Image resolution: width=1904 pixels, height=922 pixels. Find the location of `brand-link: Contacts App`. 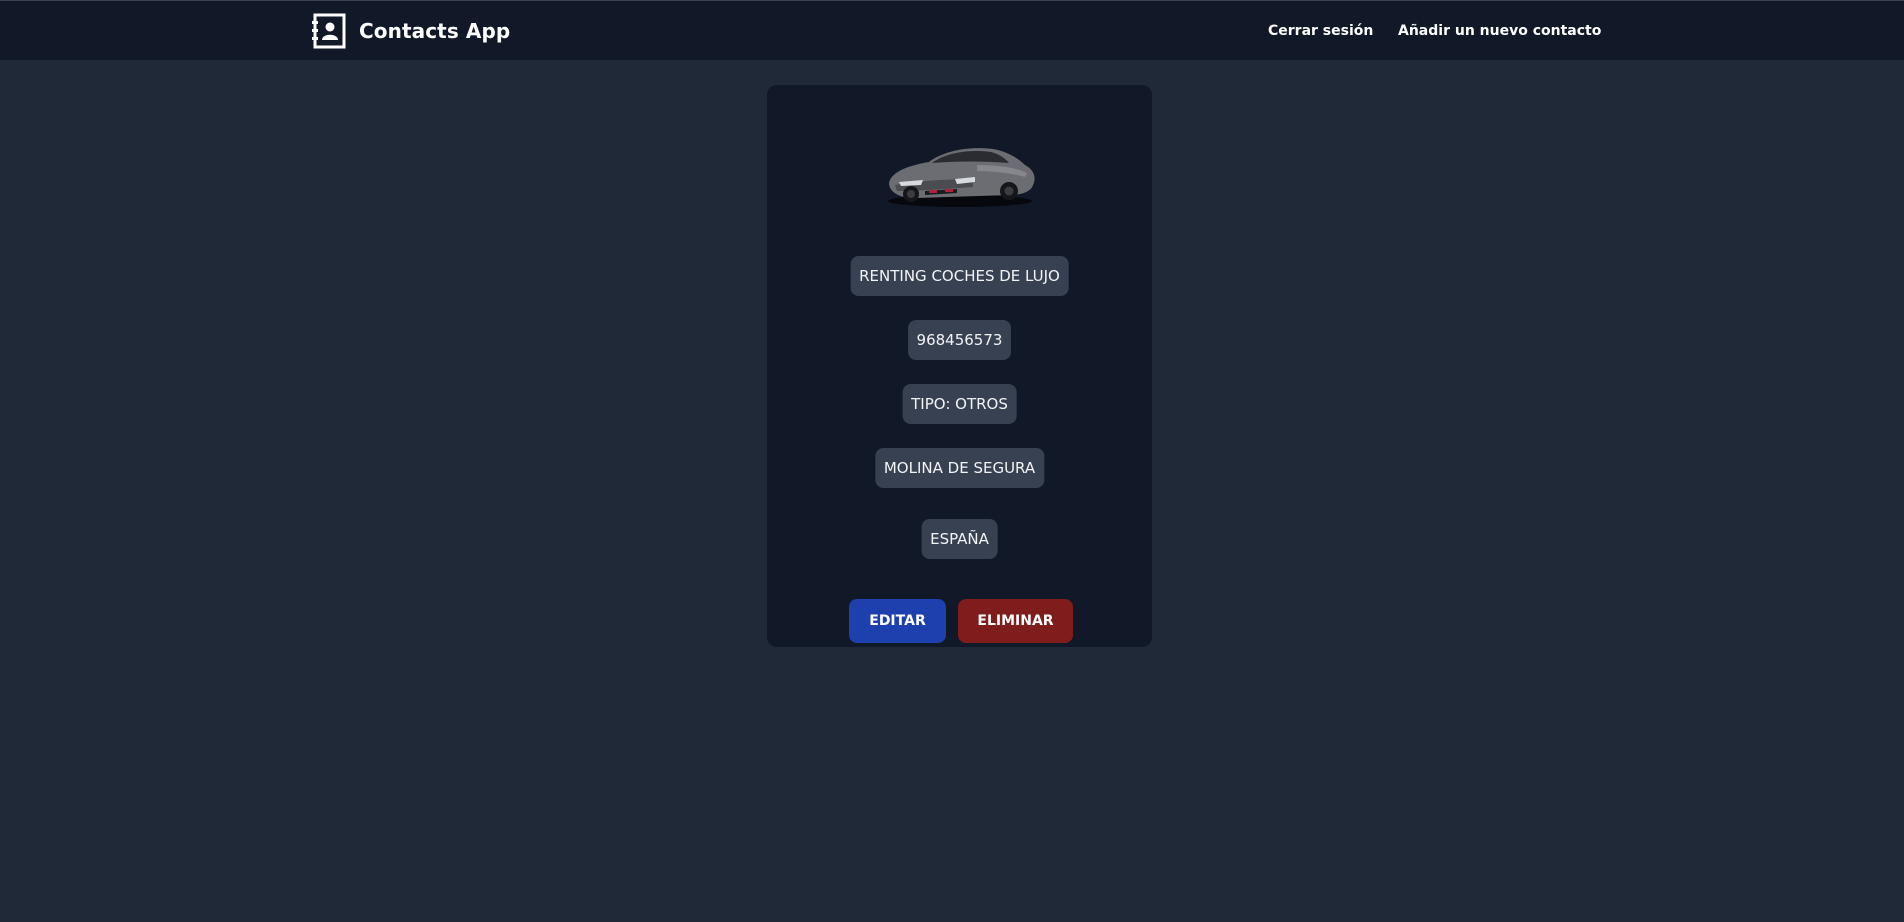

brand-link: Contacts App is located at coordinates (410, 31).